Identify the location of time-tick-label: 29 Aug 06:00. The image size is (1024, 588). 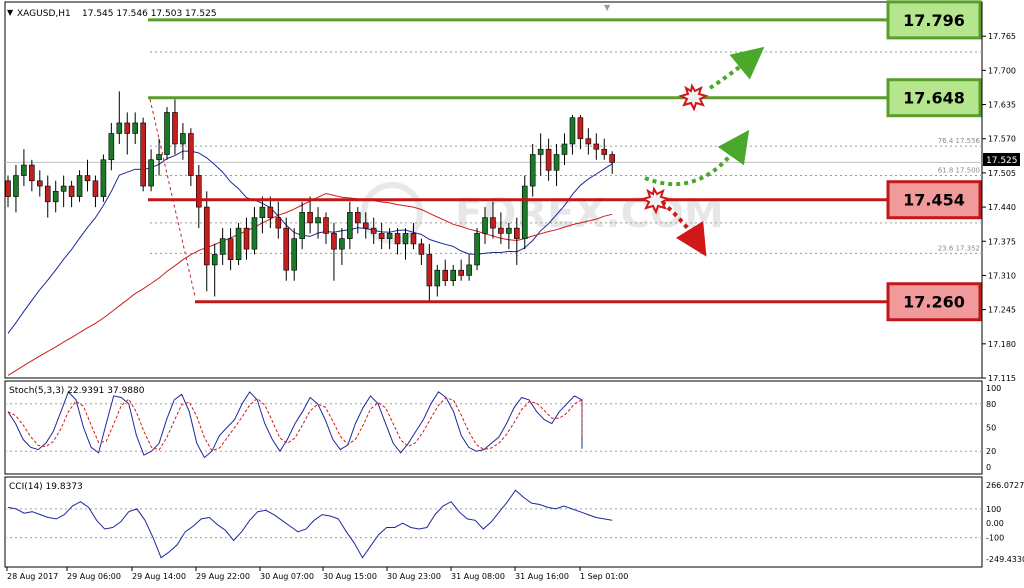
(94, 576).